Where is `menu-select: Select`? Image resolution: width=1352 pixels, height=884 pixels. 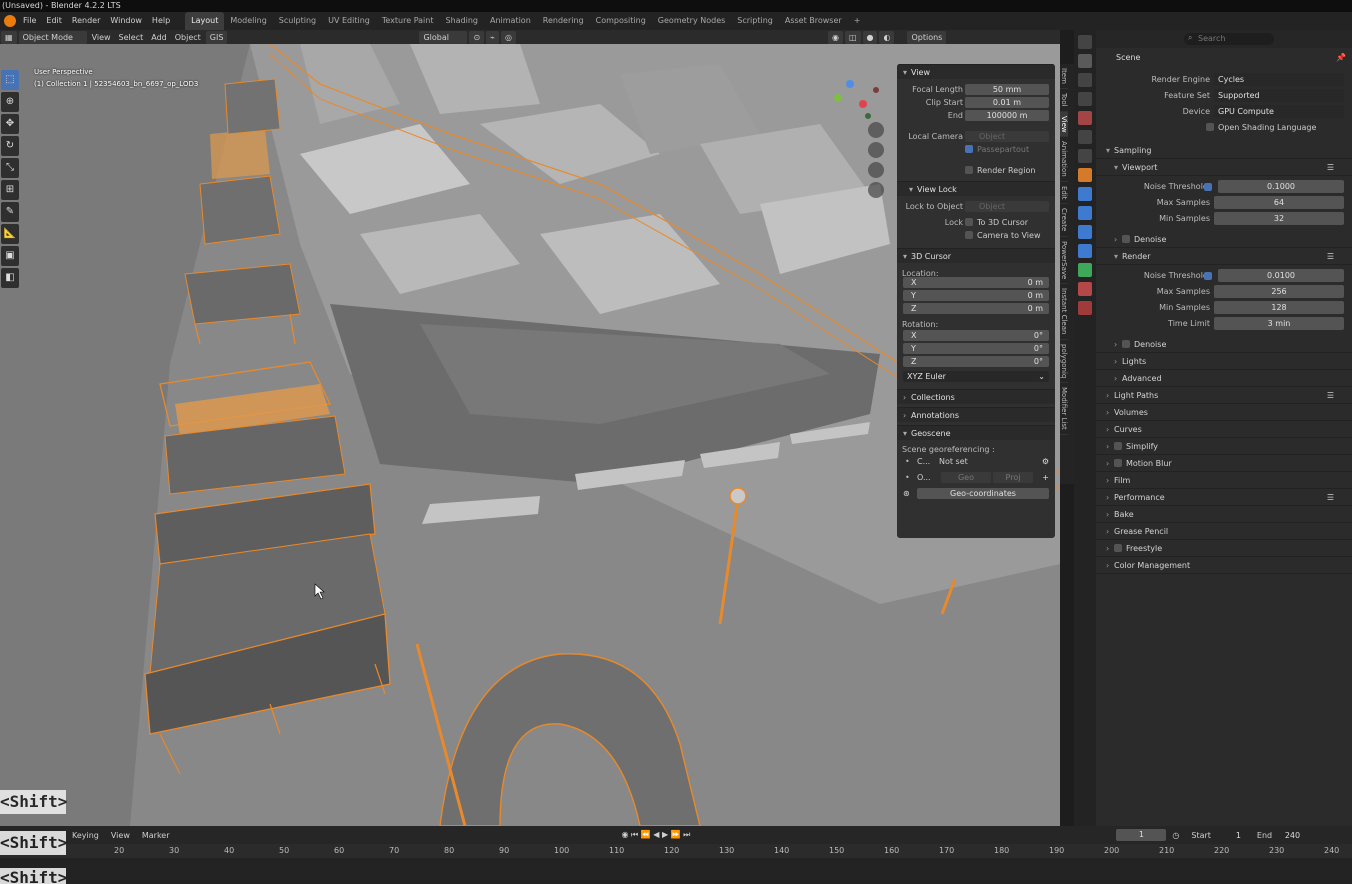 menu-select: Select is located at coordinates (131, 37).